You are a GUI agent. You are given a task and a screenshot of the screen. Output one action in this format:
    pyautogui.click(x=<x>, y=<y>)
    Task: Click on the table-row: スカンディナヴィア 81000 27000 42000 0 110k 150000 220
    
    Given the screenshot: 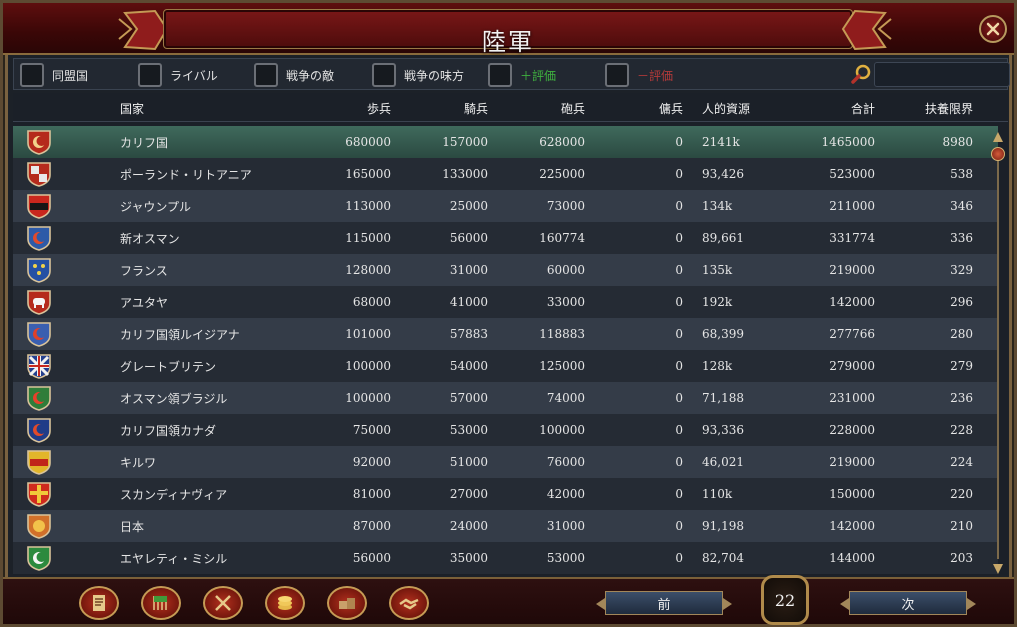 What is the action you would take?
    pyautogui.click(x=505, y=494)
    